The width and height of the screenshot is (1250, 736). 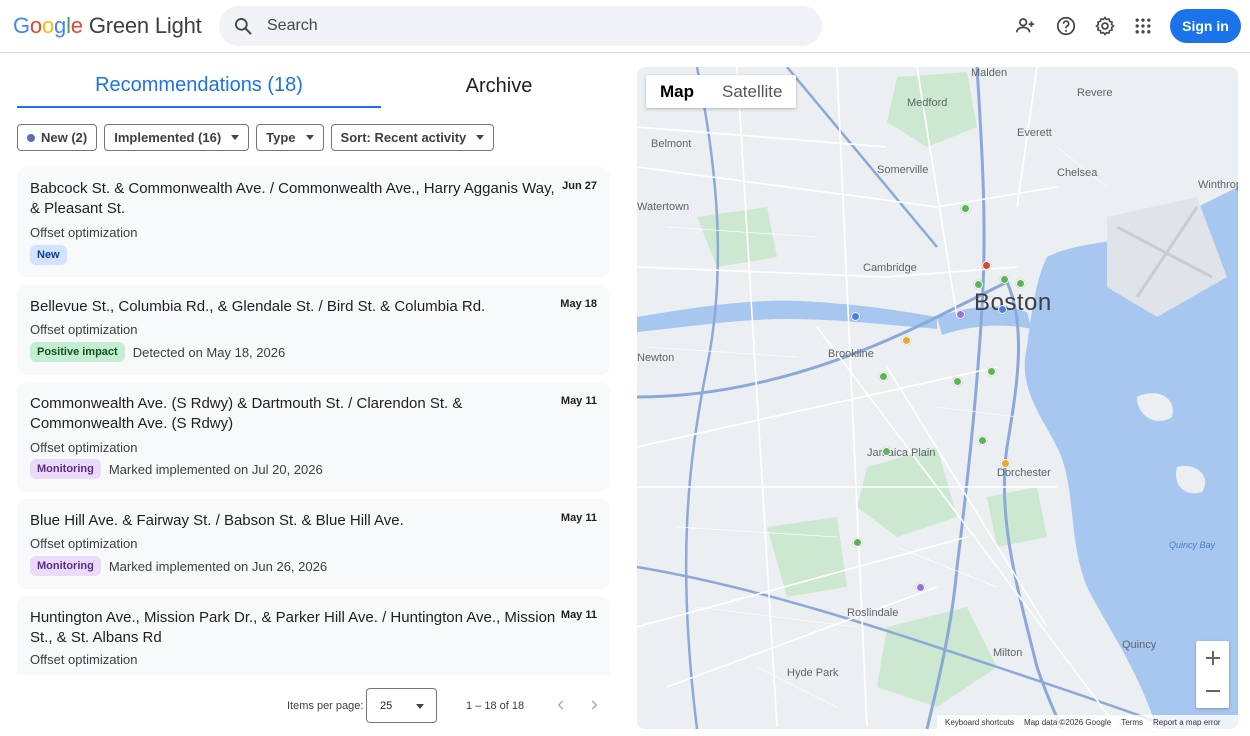 What do you see at coordinates (31, 137) in the screenshot?
I see `new-dot-icon` at bounding box center [31, 137].